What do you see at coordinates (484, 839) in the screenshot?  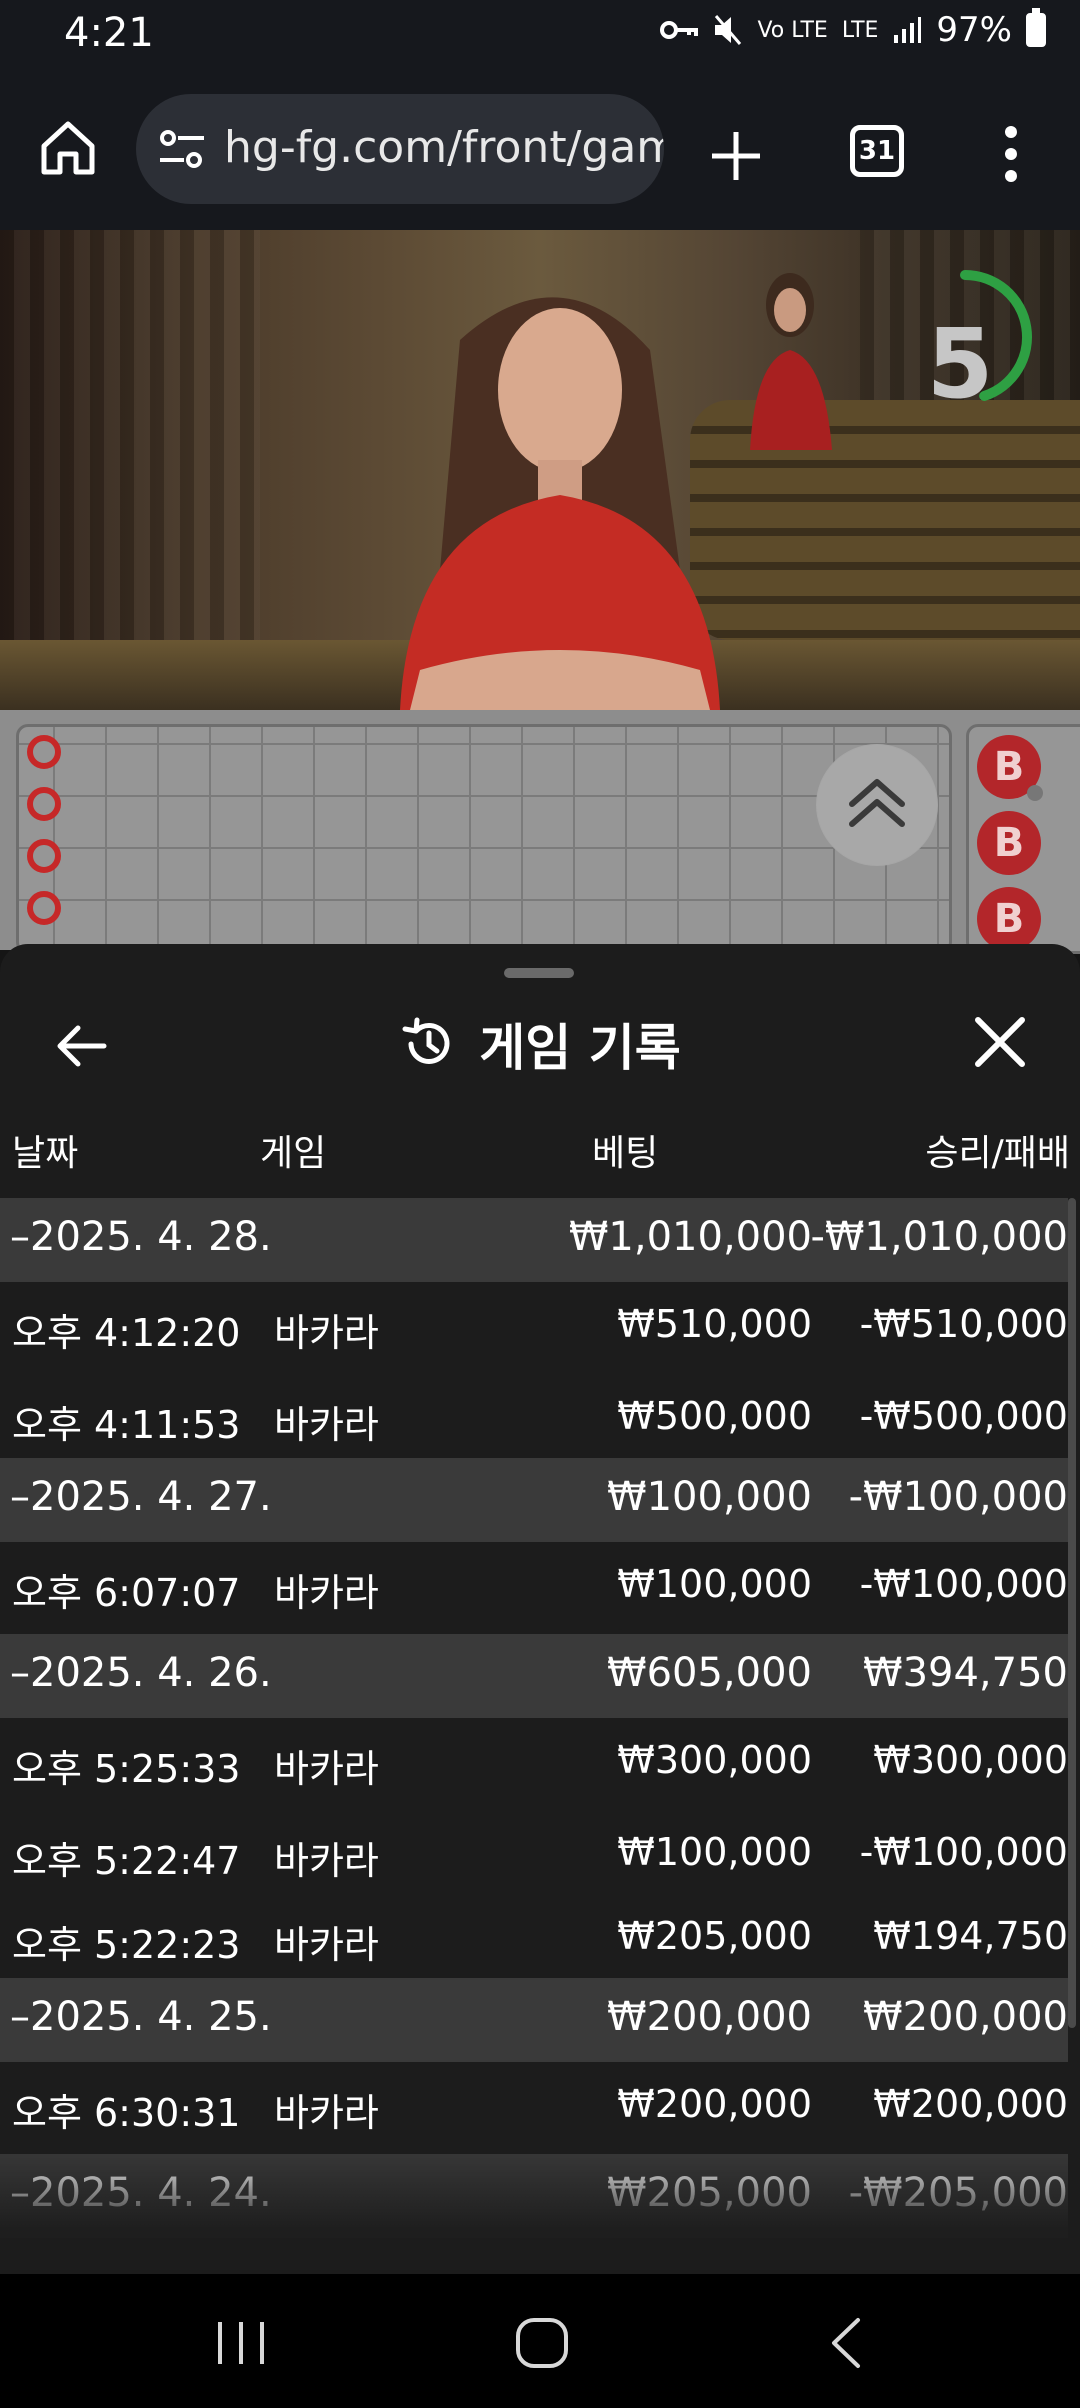 I see `big-road-grid` at bounding box center [484, 839].